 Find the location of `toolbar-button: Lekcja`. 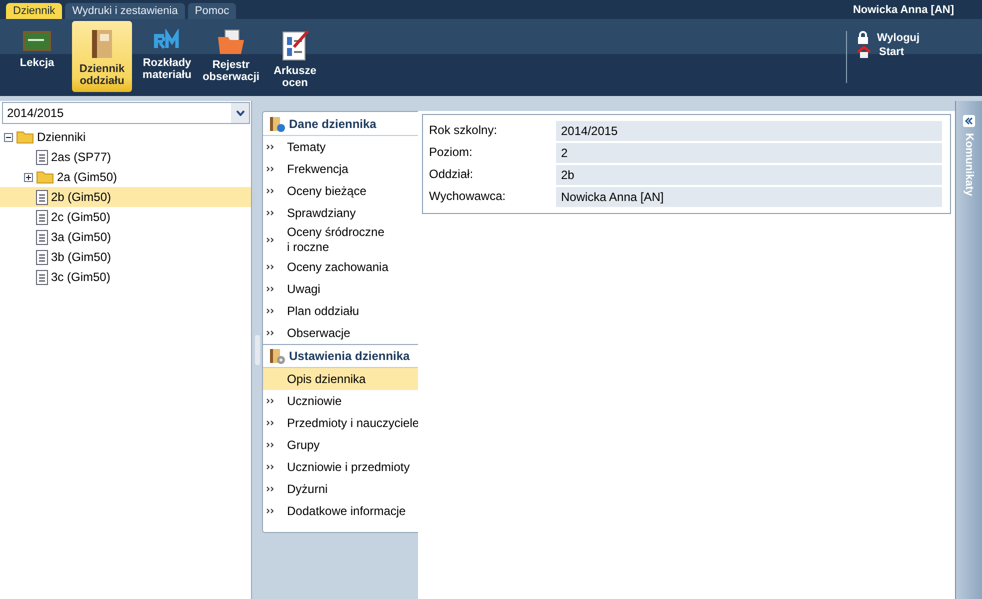

toolbar-button: Lekcja is located at coordinates (37, 56).